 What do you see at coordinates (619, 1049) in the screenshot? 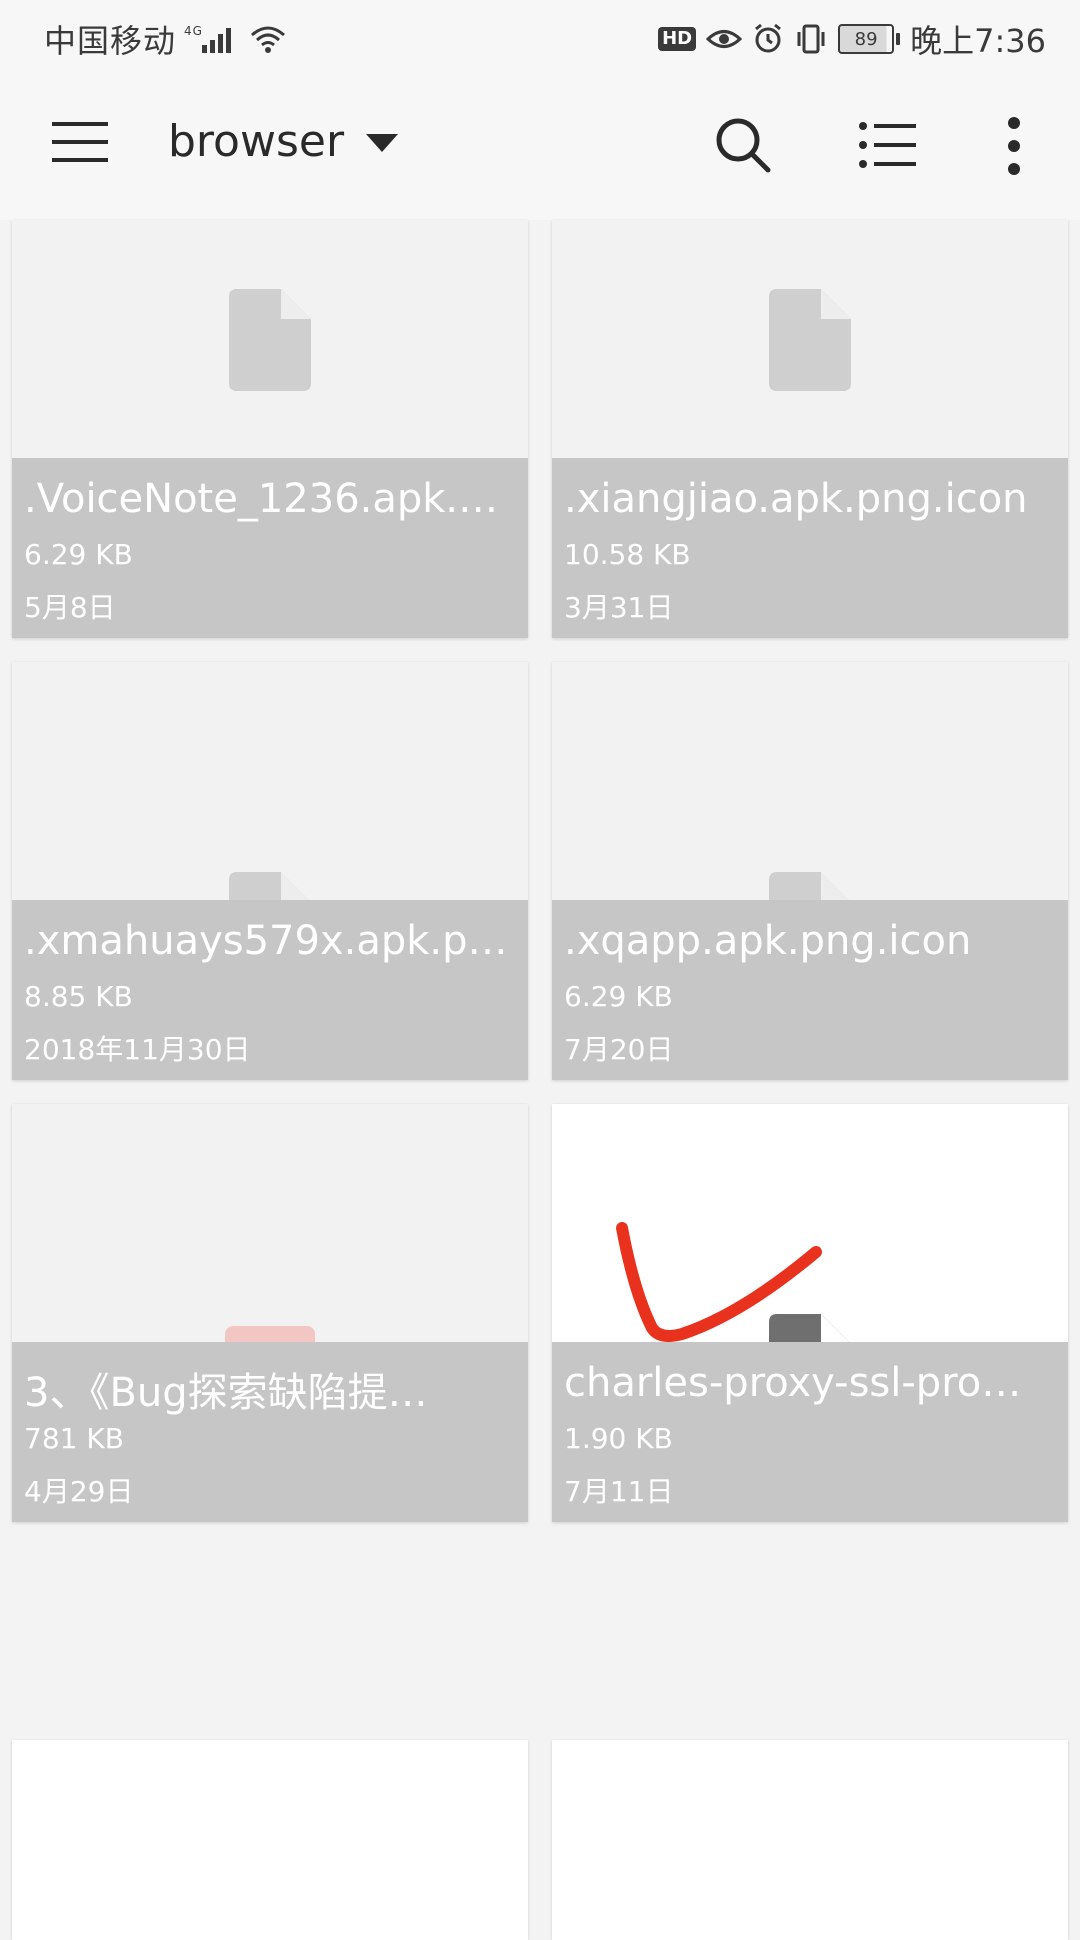
I see `file-date: 7月20日` at bounding box center [619, 1049].